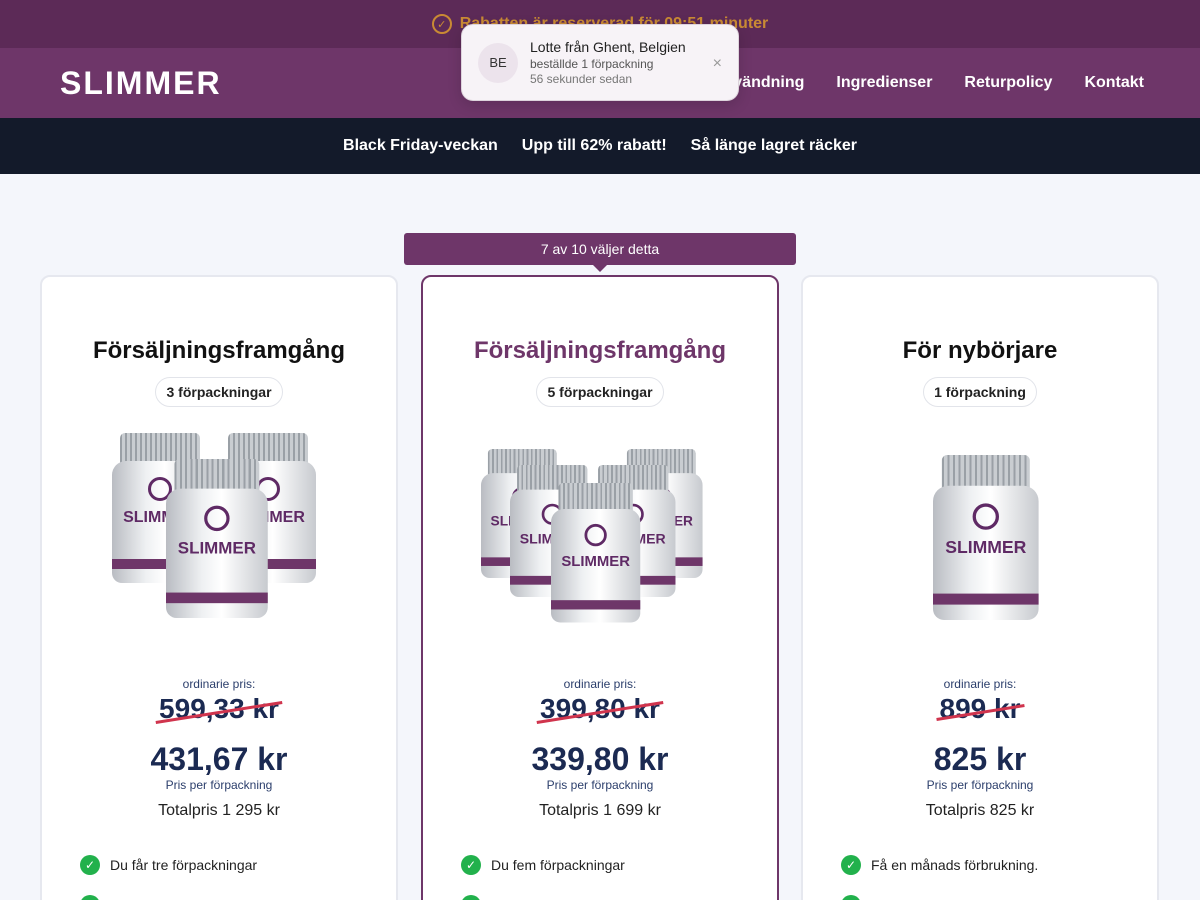 Image resolution: width=1200 pixels, height=900 pixels. I want to click on notification-time: 56 sekunder sedan, so click(581, 79).